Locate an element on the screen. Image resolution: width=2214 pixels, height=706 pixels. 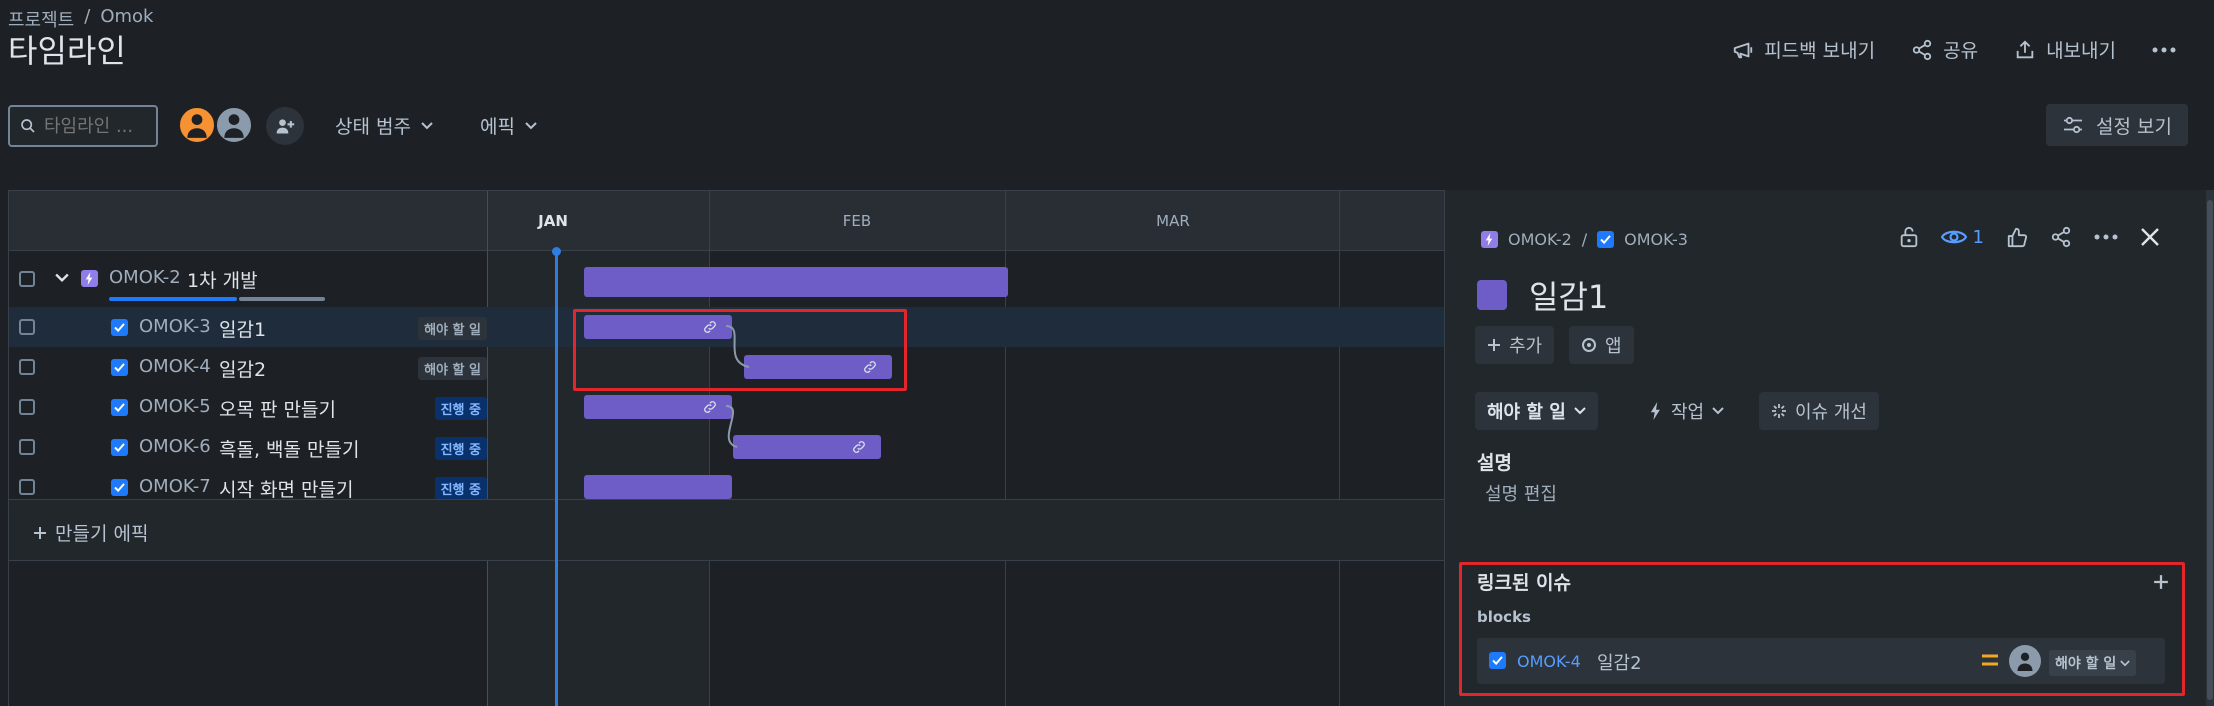
lightning-icon is located at coordinates (1656, 411).